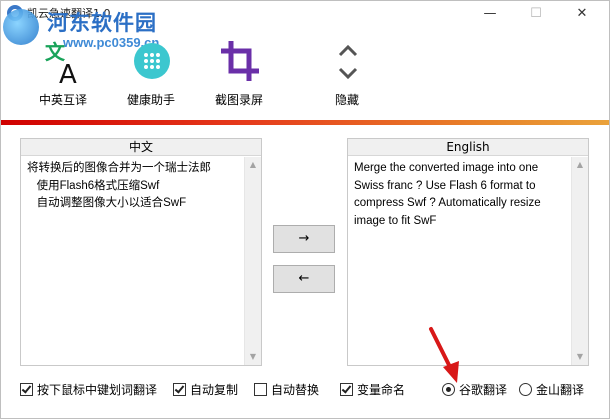 The width and height of the screenshot is (610, 419). Describe the element at coordinates (348, 62) in the screenshot. I see `collapse-expand-icon` at that location.